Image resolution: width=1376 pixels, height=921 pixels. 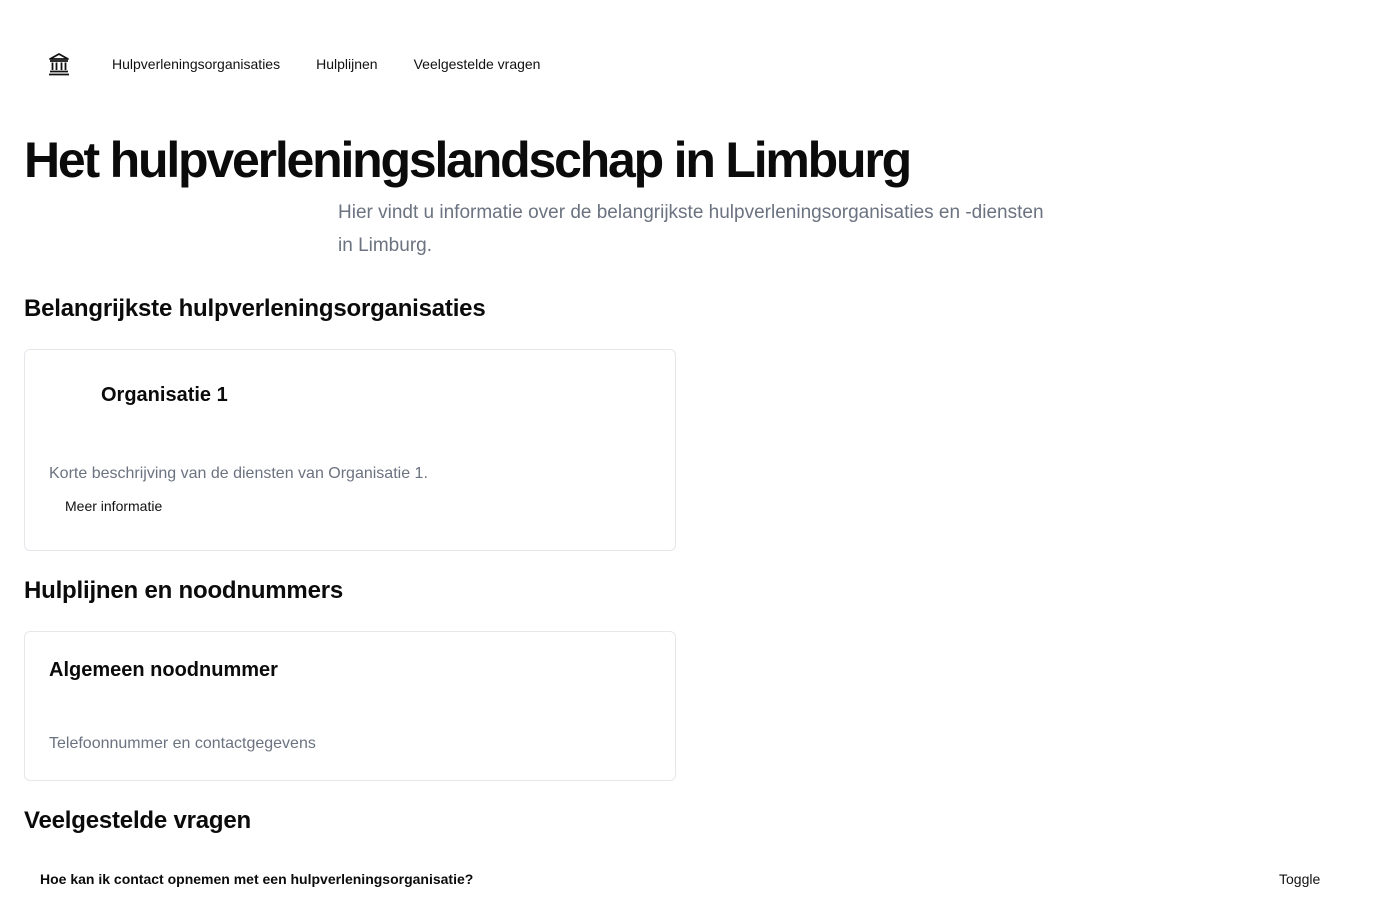 What do you see at coordinates (1299, 879) in the screenshot?
I see `faq-toggle-button: Toggle` at bounding box center [1299, 879].